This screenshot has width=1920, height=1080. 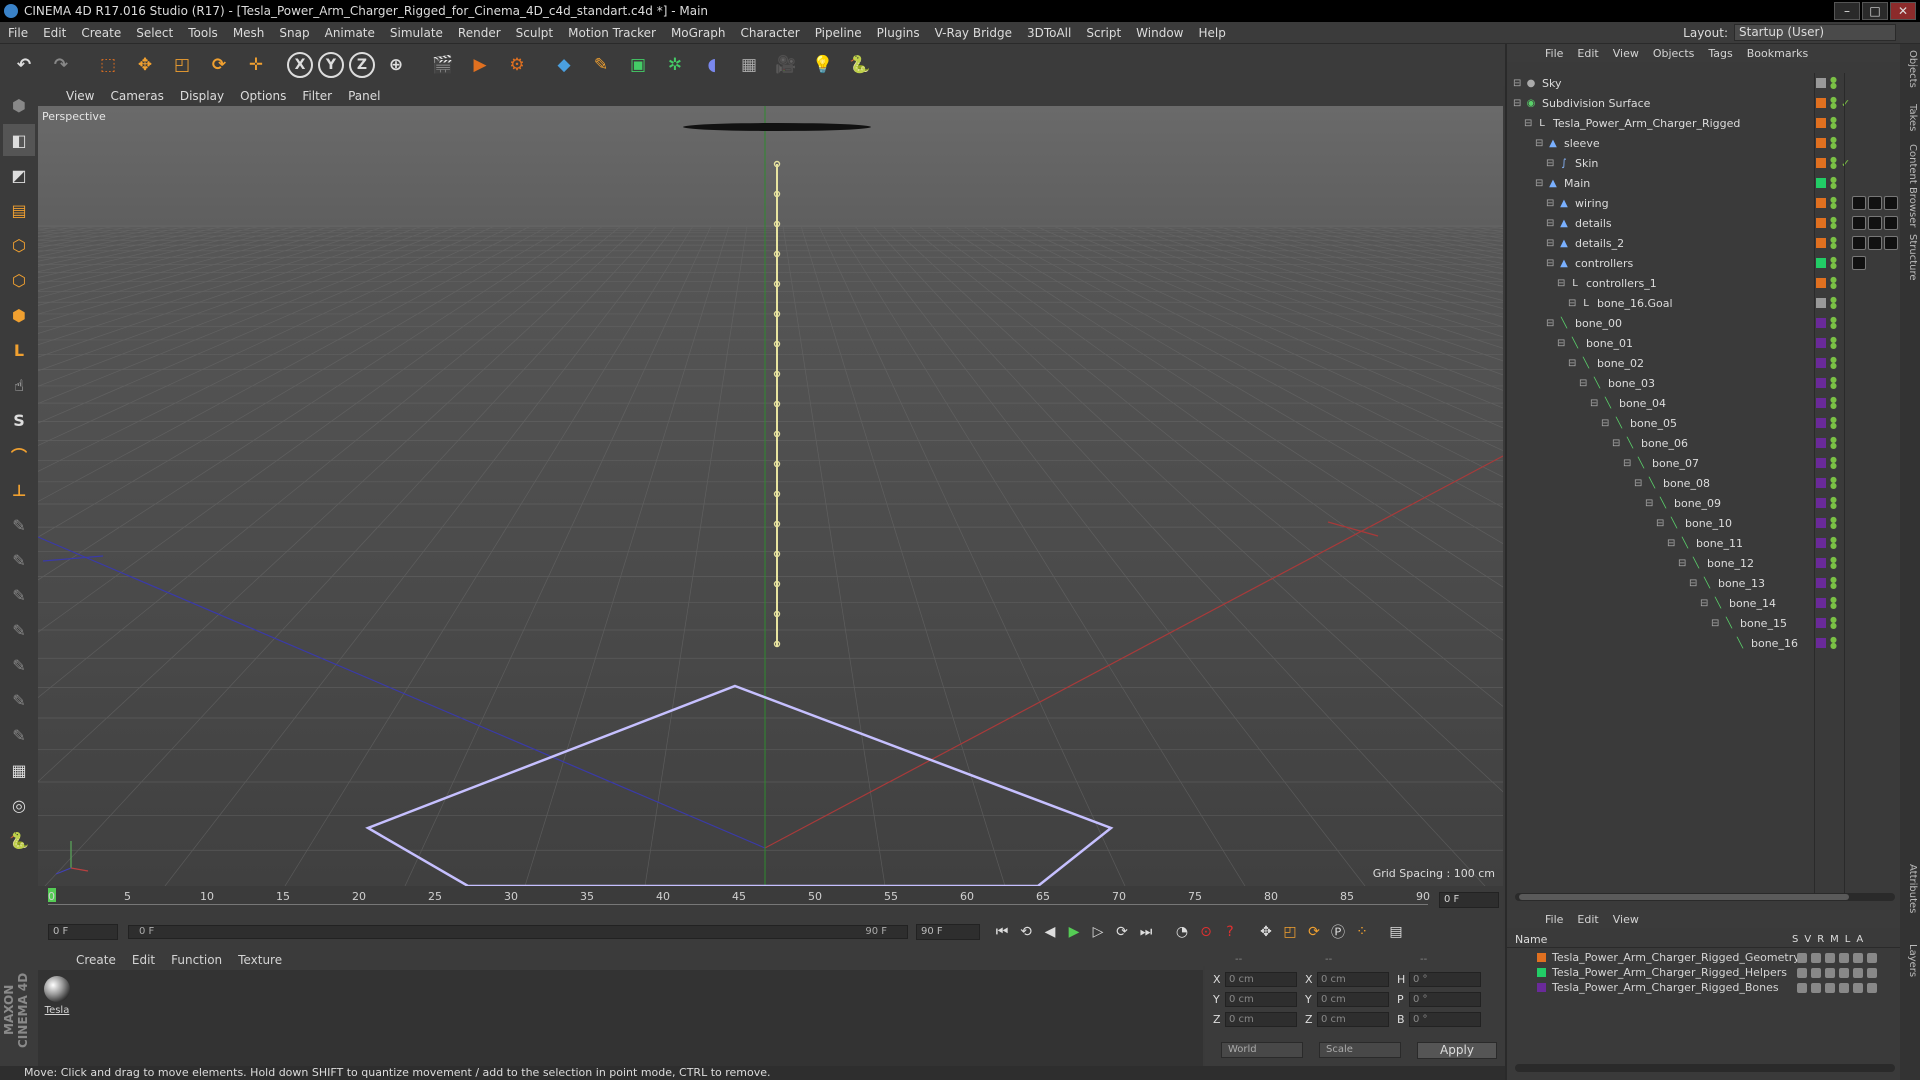 What do you see at coordinates (182, 65) in the screenshot?
I see `scale-tool-icon: ◰` at bounding box center [182, 65].